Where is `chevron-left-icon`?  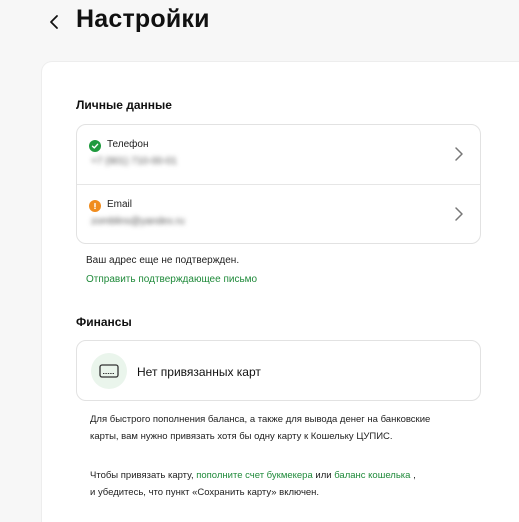 chevron-left-icon is located at coordinates (54, 22).